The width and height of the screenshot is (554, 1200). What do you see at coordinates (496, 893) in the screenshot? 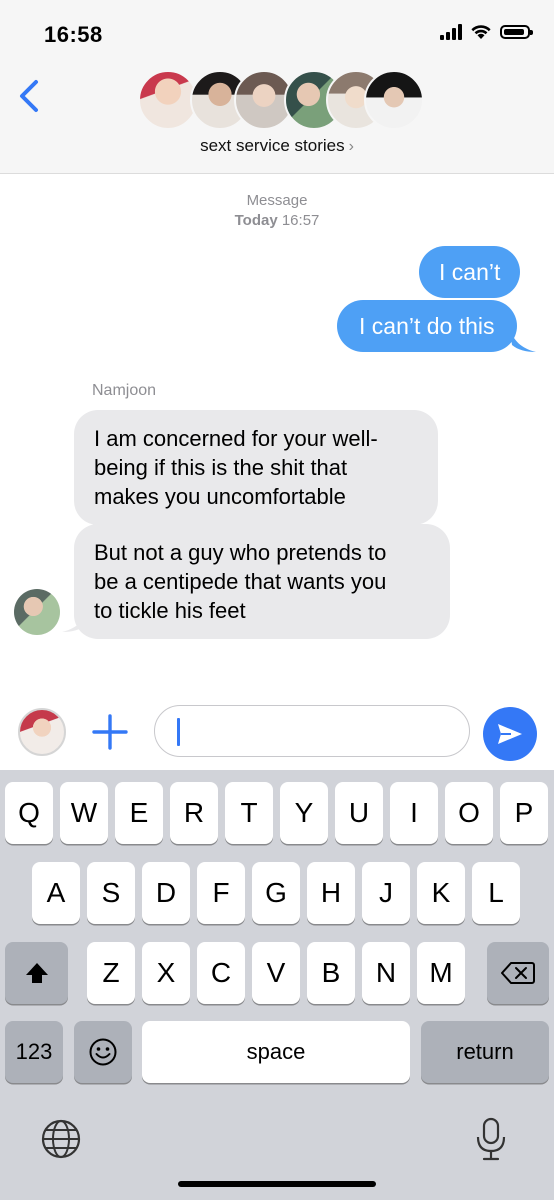
I see `key-l: L` at bounding box center [496, 893].